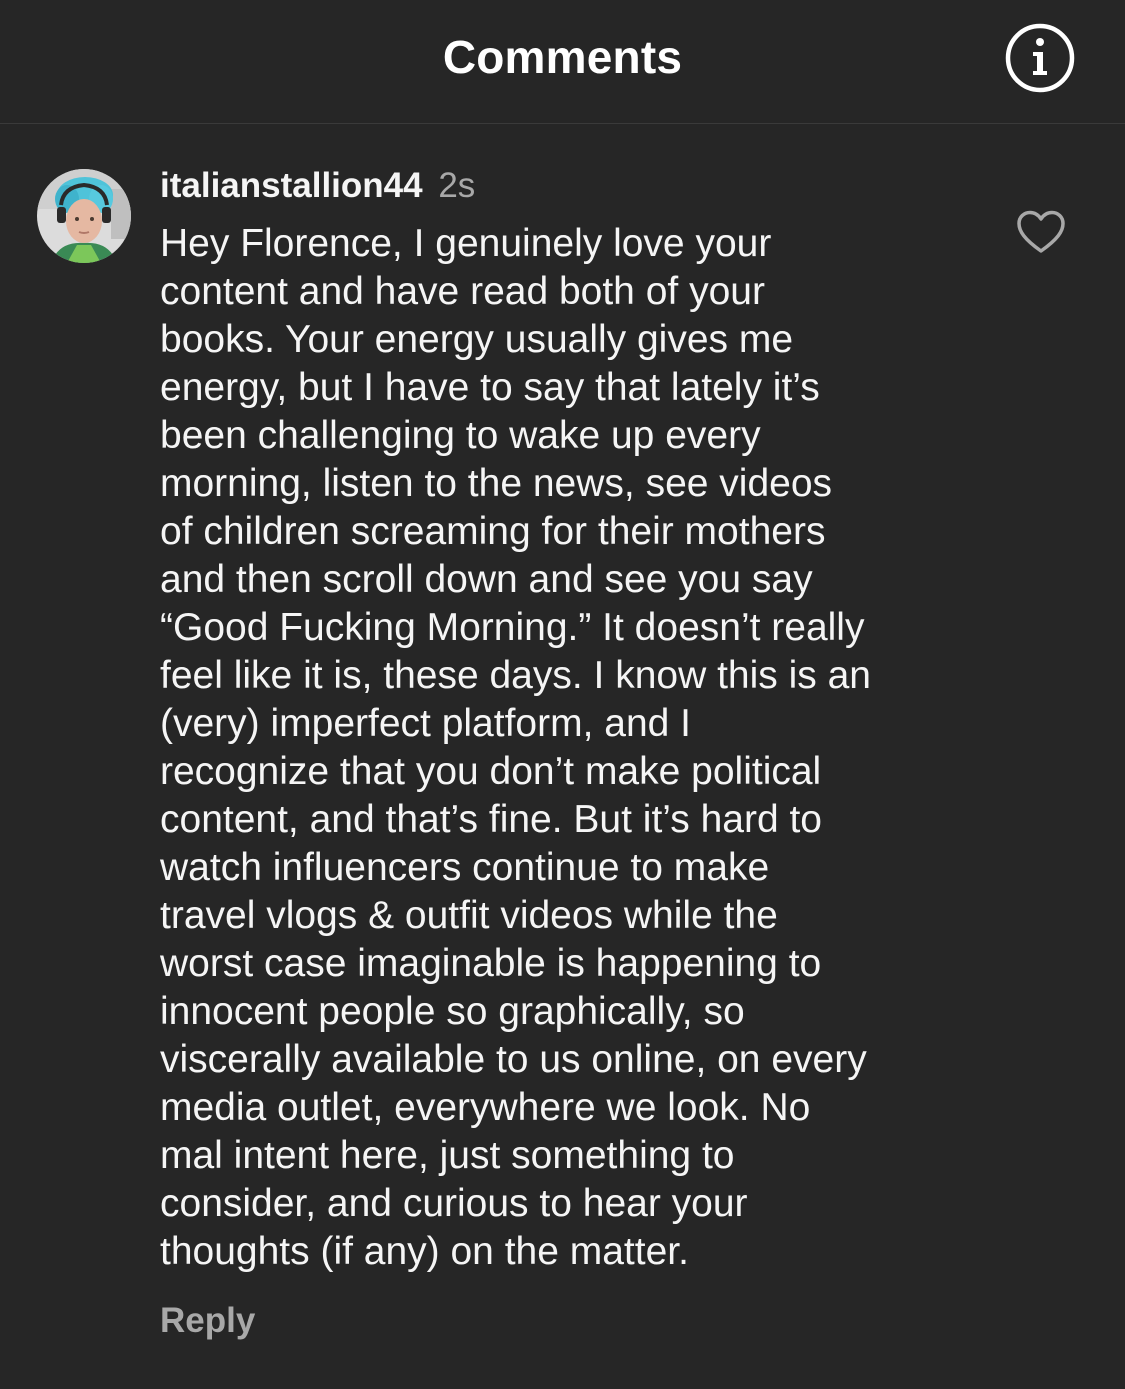 The height and width of the screenshot is (1389, 1125). What do you see at coordinates (457, 185) in the screenshot?
I see `comment-timestamp: 2s` at bounding box center [457, 185].